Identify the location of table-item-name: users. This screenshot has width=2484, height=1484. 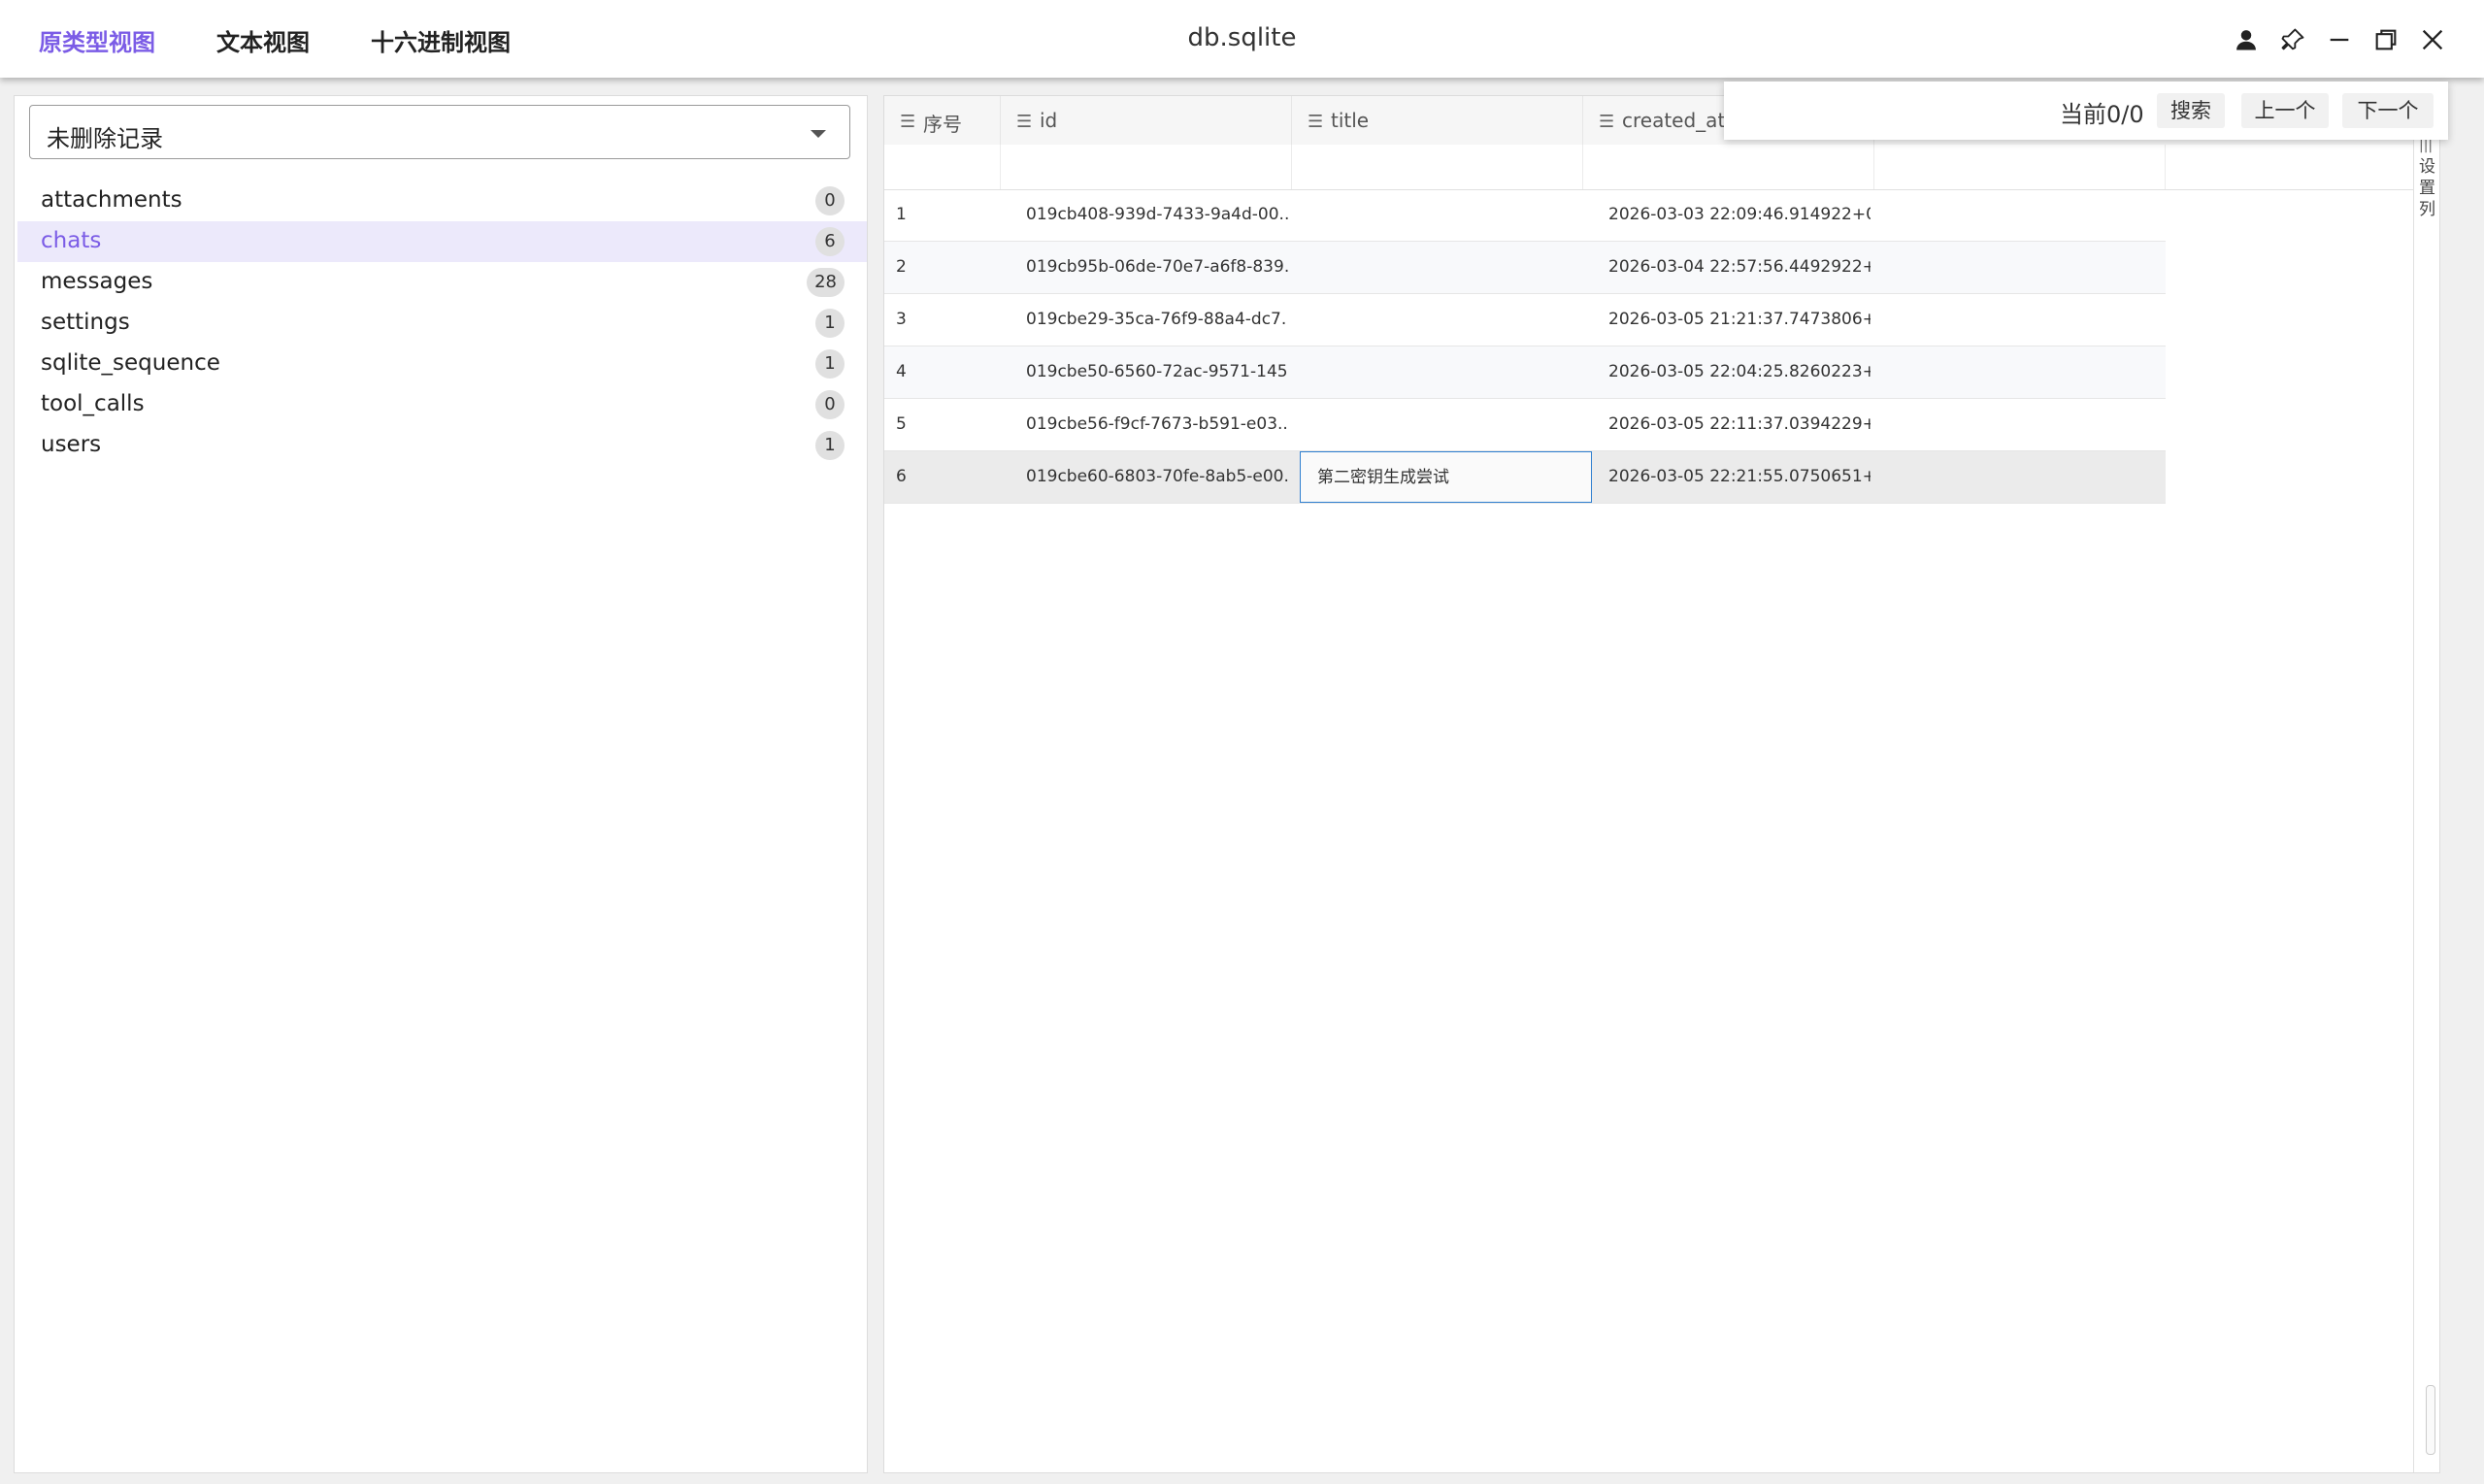
(71, 444).